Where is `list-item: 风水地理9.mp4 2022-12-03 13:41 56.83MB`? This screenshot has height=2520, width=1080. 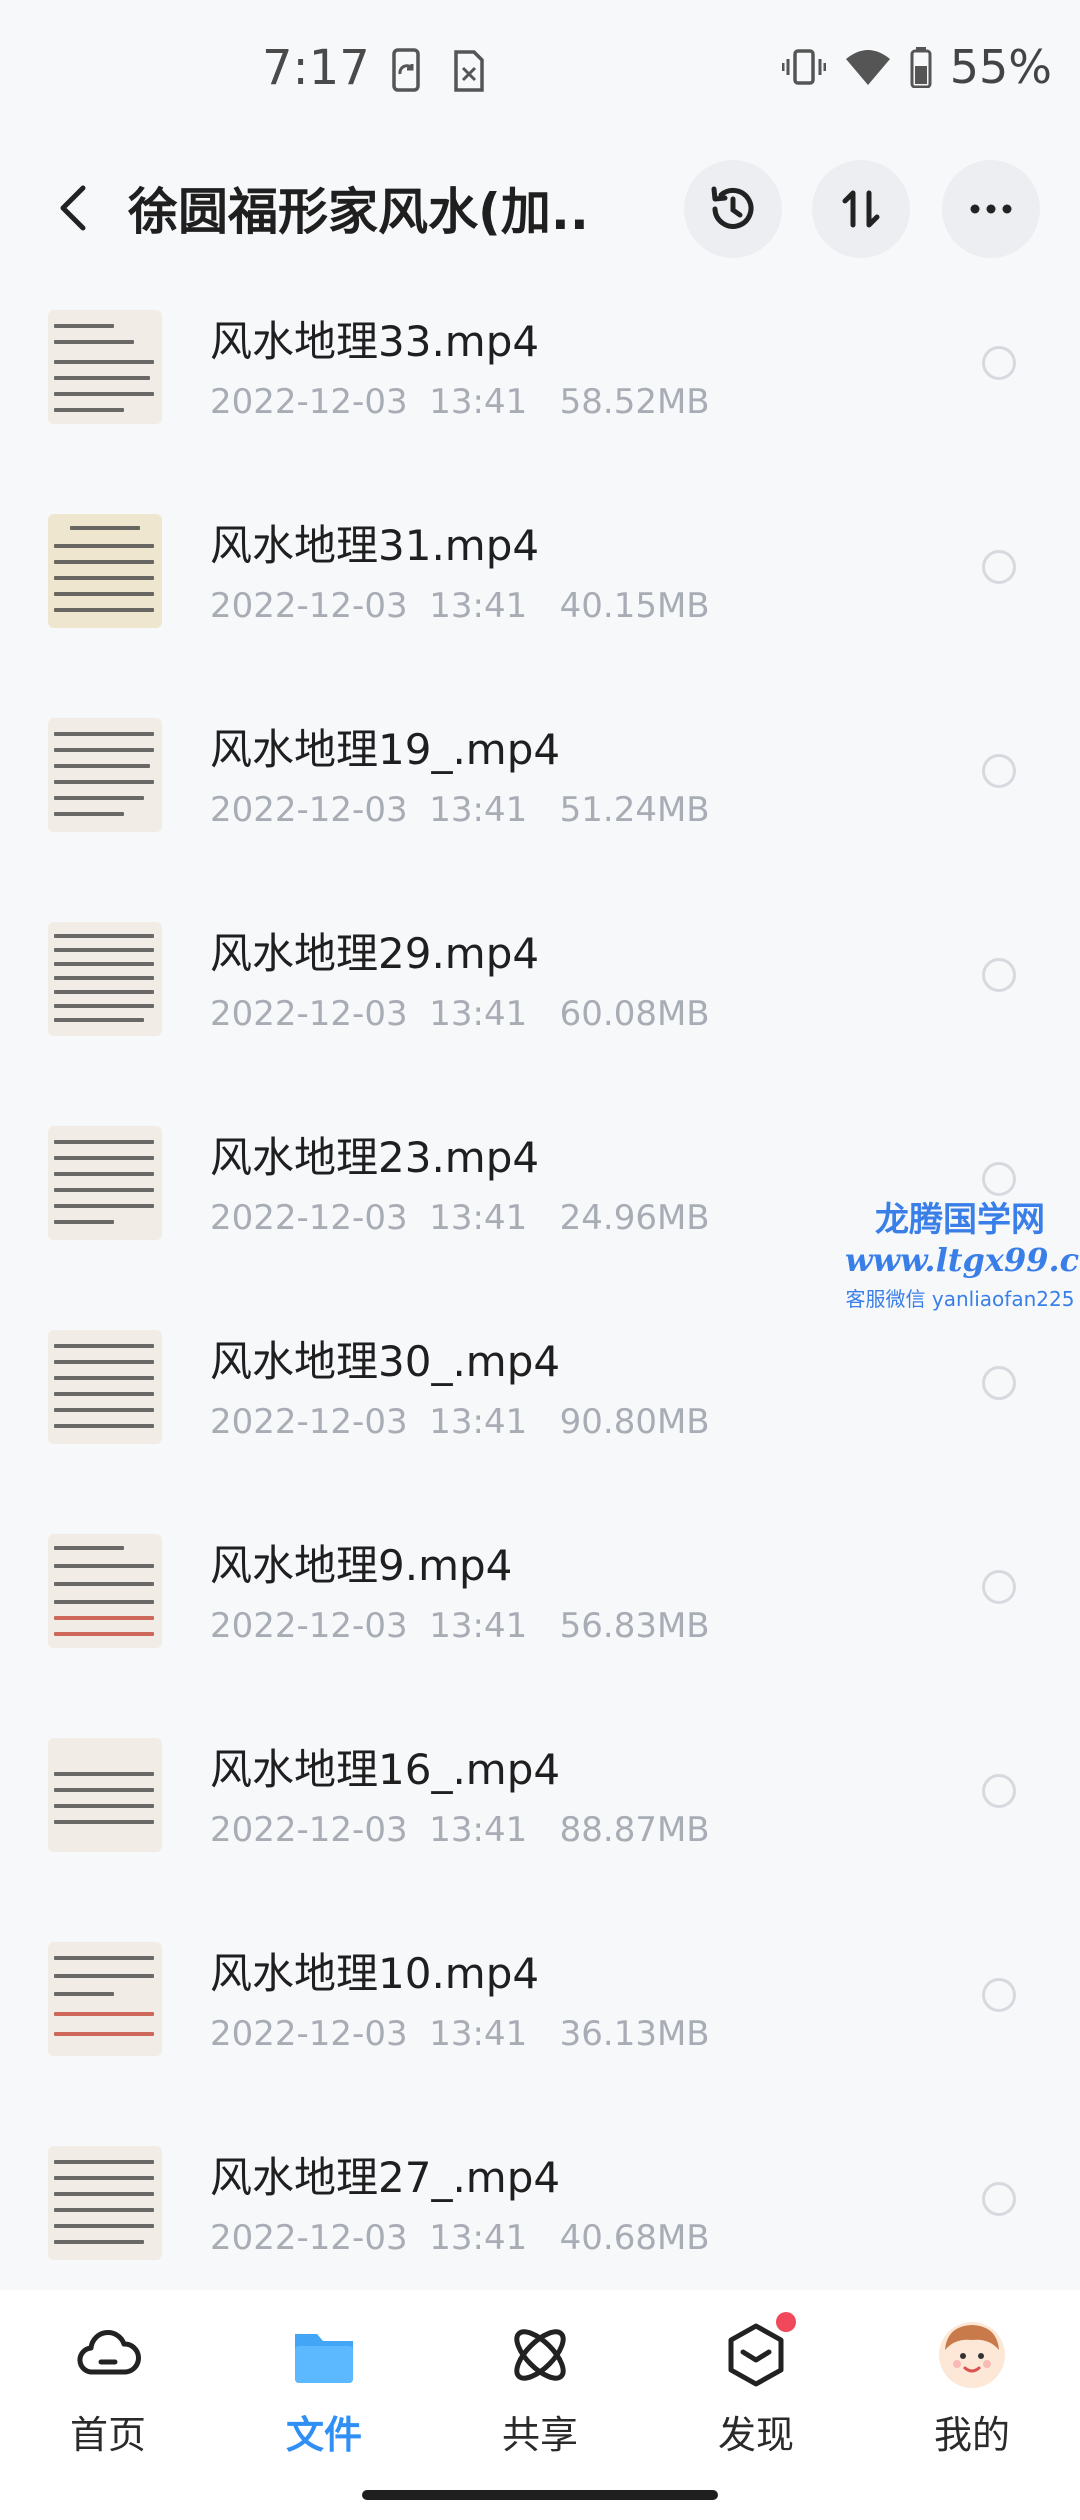 list-item: 风水地理9.mp4 2022-12-03 13:41 56.83MB is located at coordinates (540, 1616).